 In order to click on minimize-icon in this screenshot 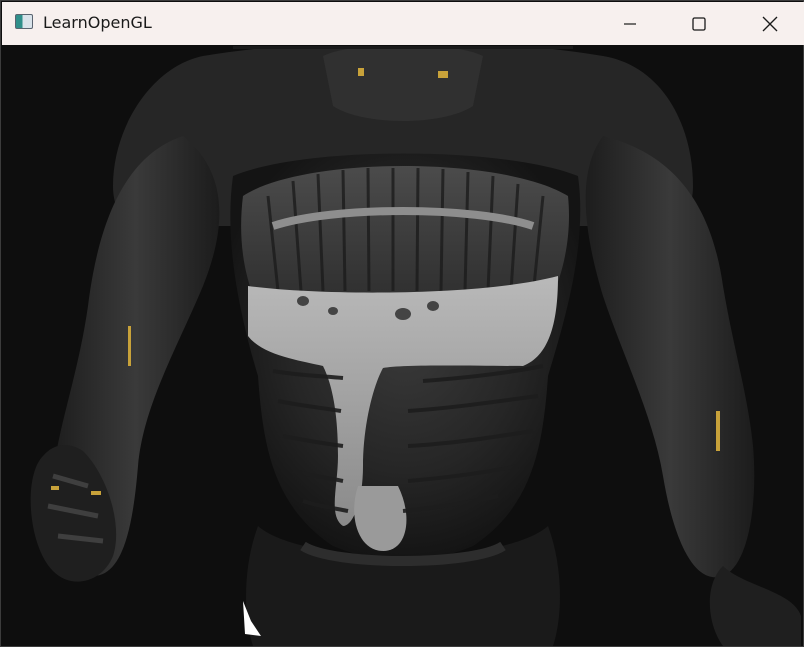, I will do `click(629, 23)`.